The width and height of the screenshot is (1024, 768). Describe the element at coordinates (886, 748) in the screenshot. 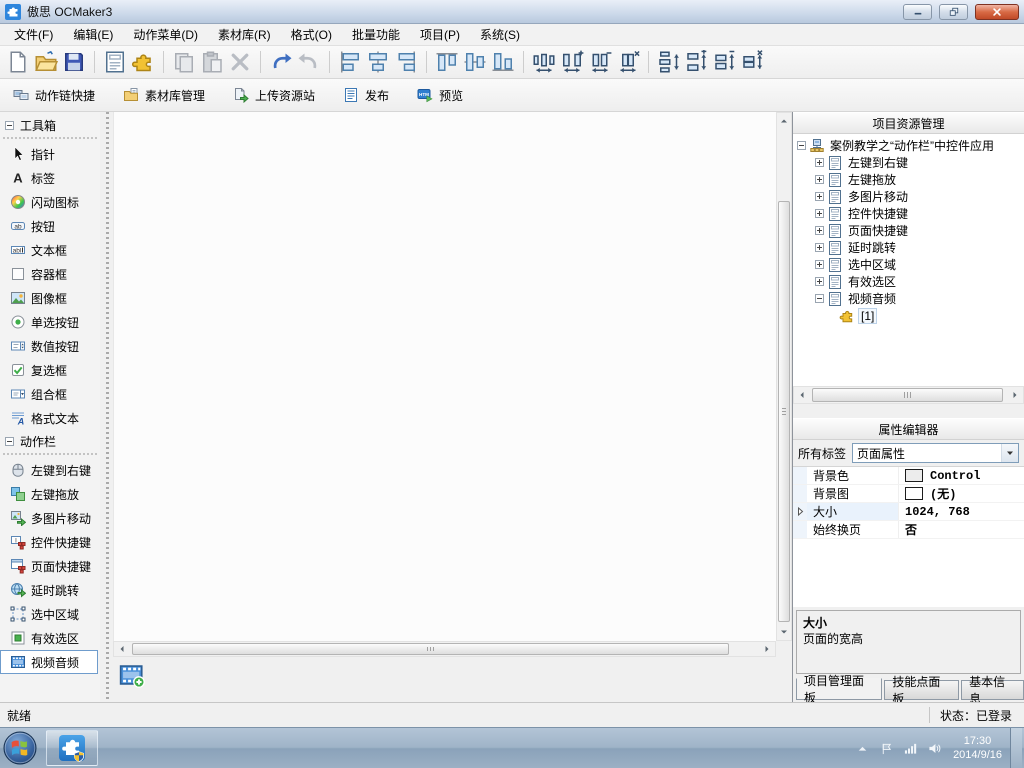

I see `action-center-button` at that location.